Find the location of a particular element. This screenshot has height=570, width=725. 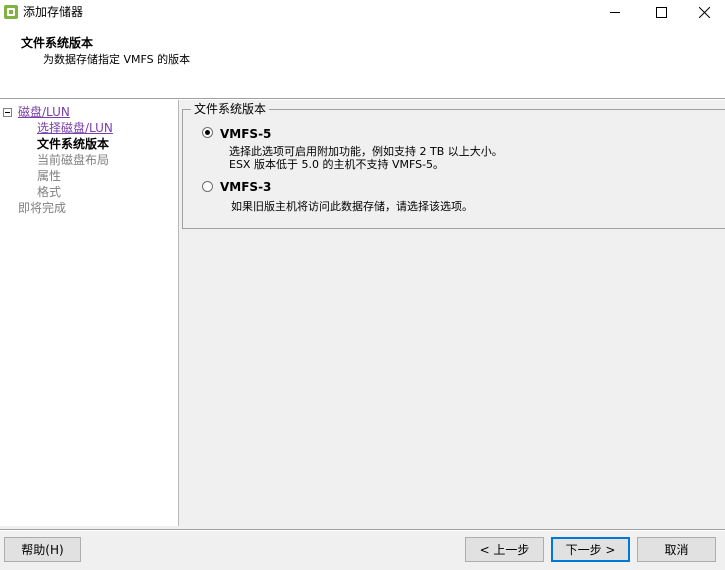

vsphere-app-icon is located at coordinates (11, 12).